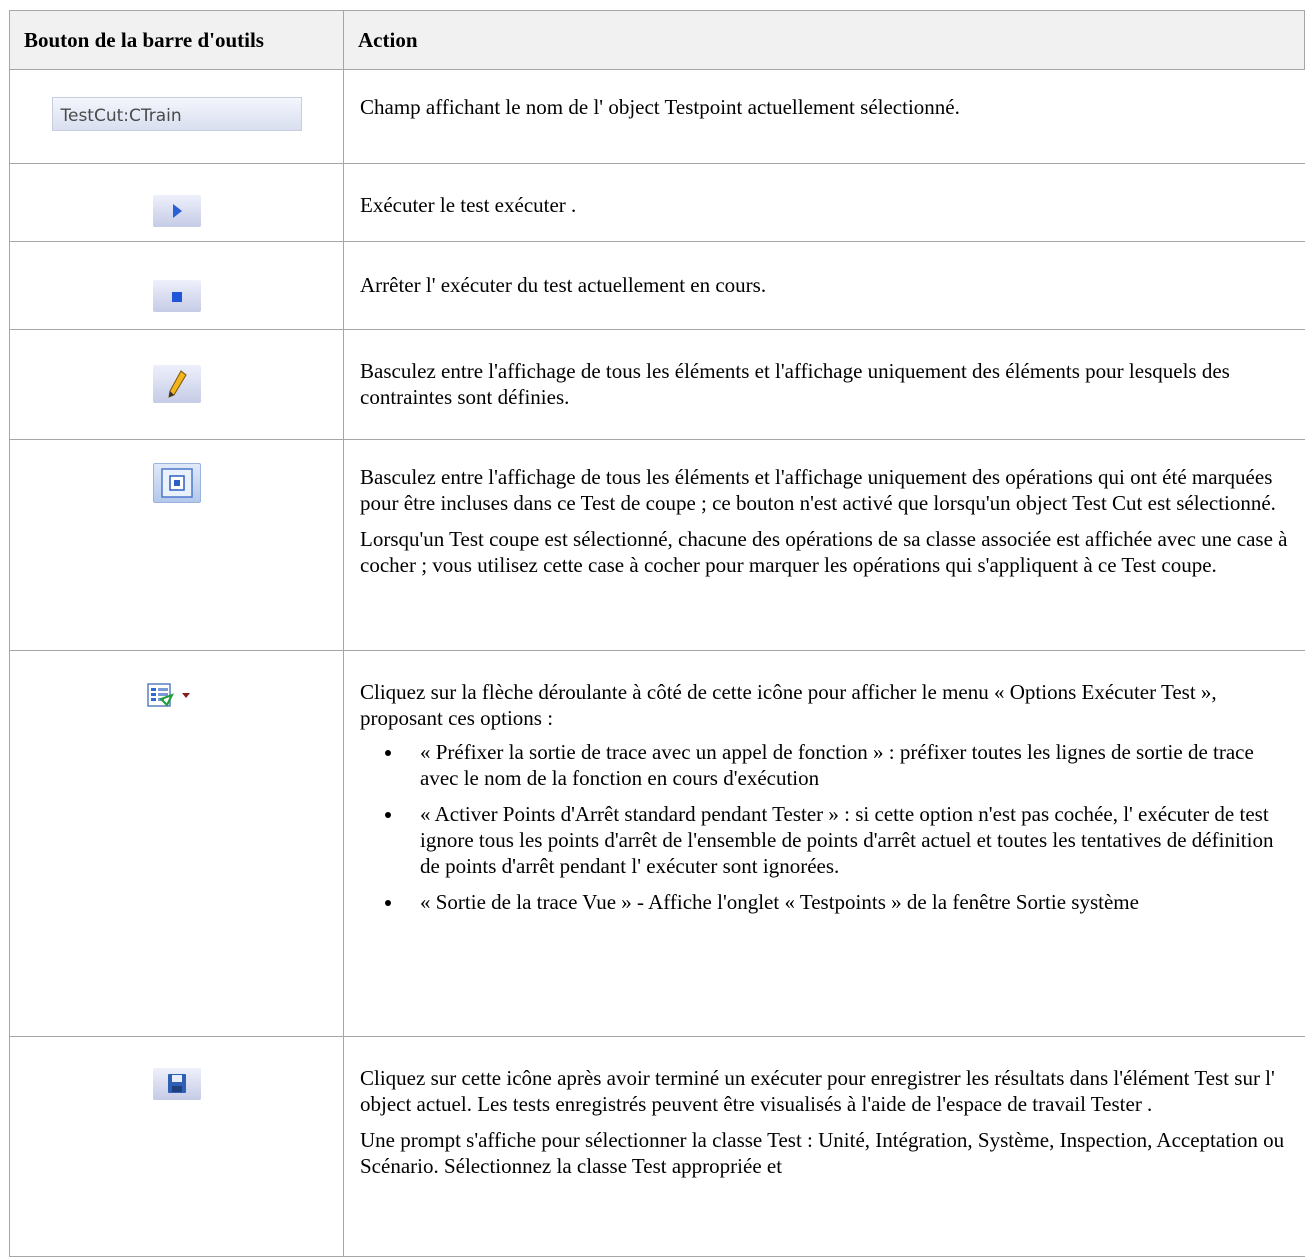  Describe the element at coordinates (176, 1084) in the screenshot. I see `save-icon` at that location.